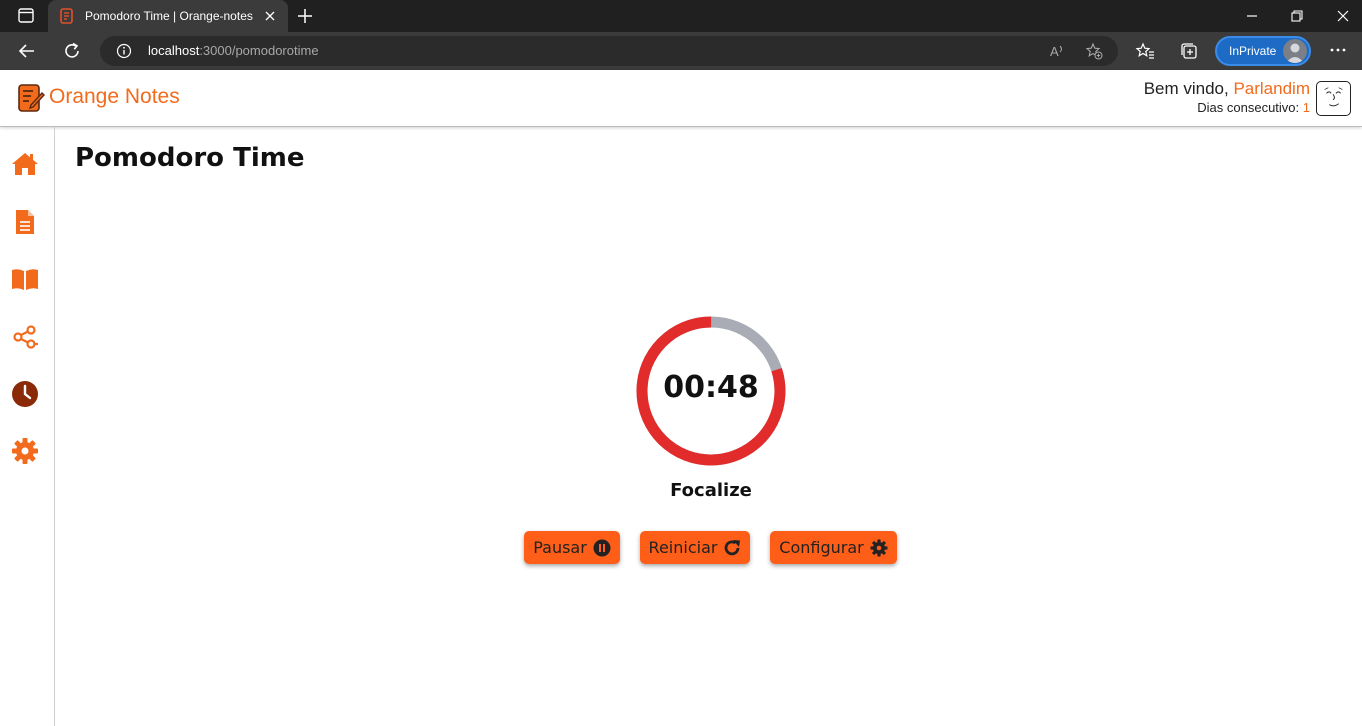 The height and width of the screenshot is (726, 1362). I want to click on close-window-icon, so click(1343, 16).